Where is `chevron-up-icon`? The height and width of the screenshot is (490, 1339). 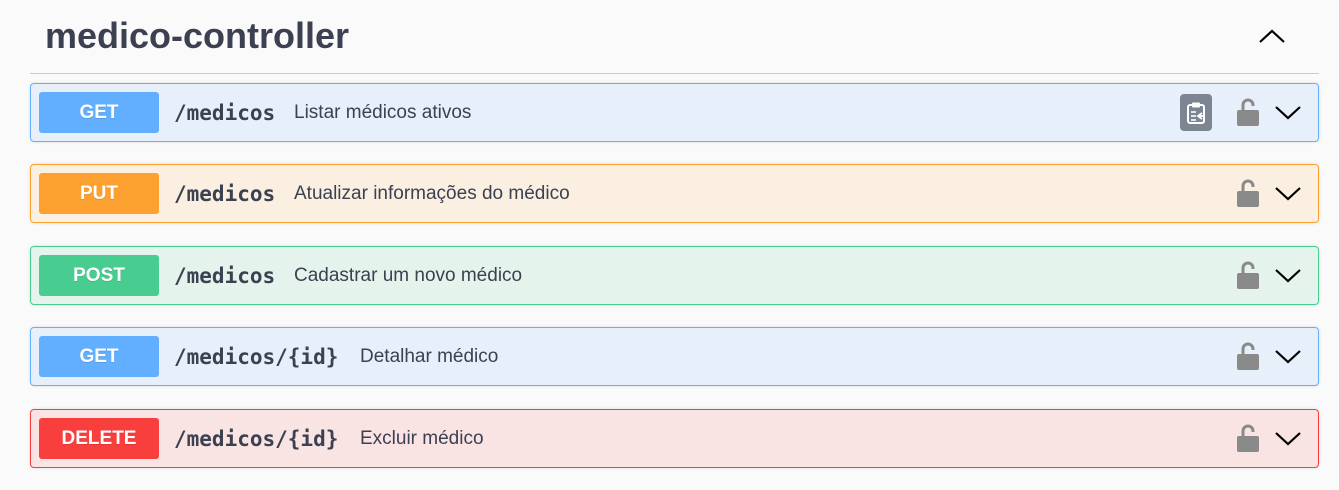
chevron-up-icon is located at coordinates (1272, 36).